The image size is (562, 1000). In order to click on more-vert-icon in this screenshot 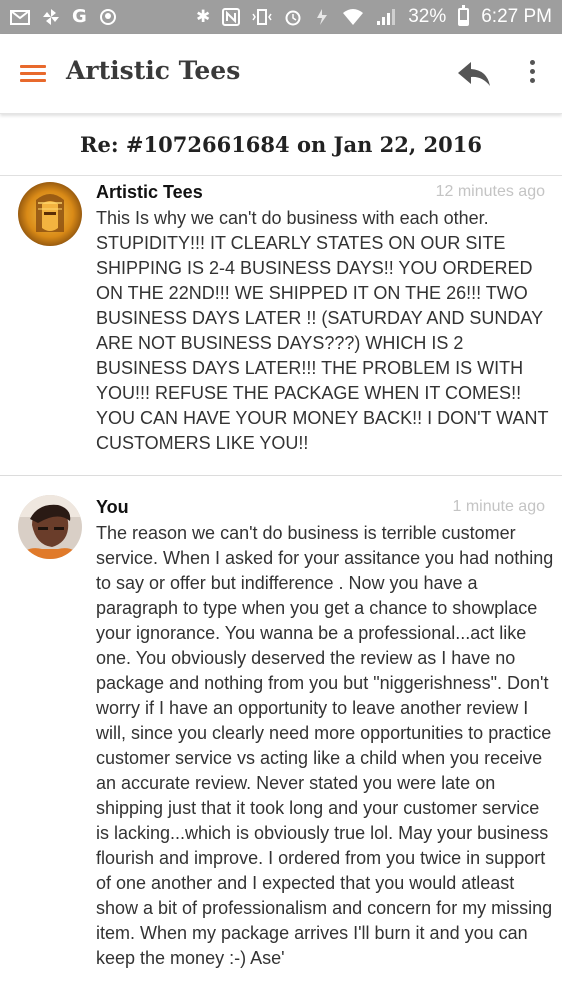, I will do `click(532, 73)`.